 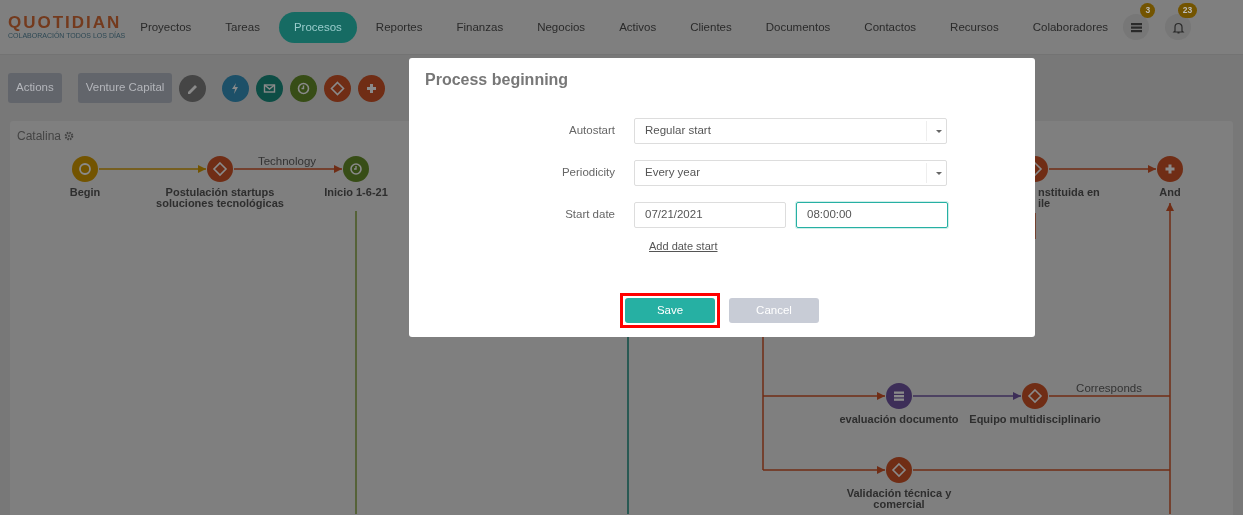 What do you see at coordinates (591, 131) in the screenshot?
I see `field-label: Autostart` at bounding box center [591, 131].